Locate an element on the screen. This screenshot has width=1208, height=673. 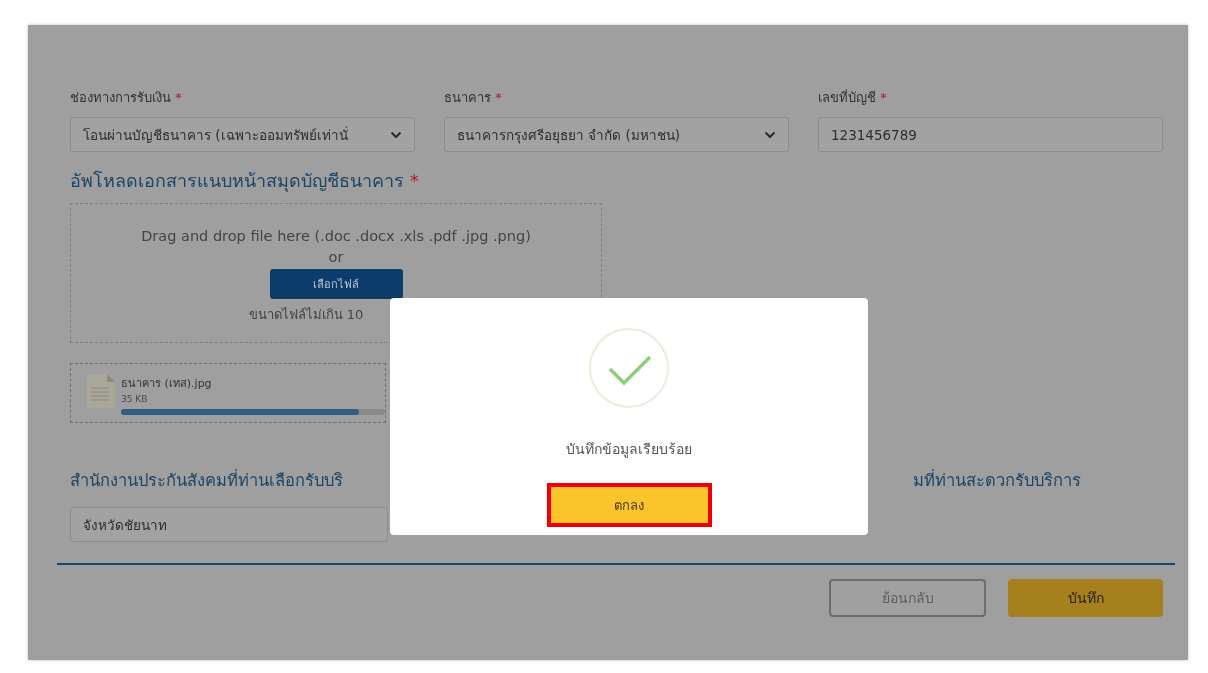
save-button: บันทึก is located at coordinates (1085, 598).